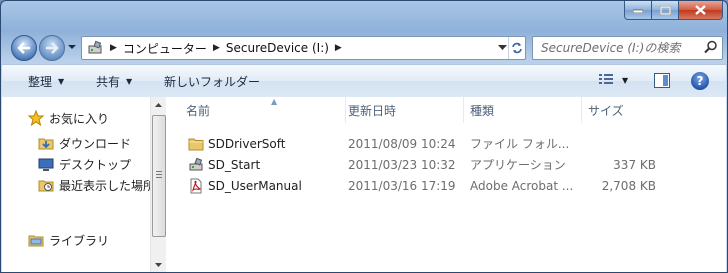  Describe the element at coordinates (277, 48) in the screenshot. I see `breadcrumb-drive: SecureDevice (I:)` at that location.